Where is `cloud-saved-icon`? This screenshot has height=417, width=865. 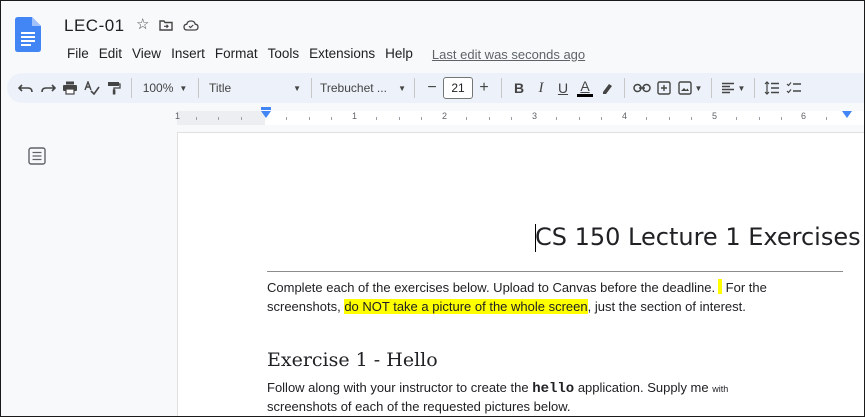 cloud-saved-icon is located at coordinates (191, 25).